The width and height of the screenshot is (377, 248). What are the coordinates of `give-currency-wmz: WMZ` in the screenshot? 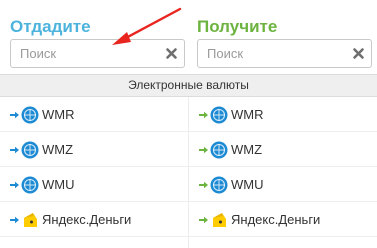 It's located at (41, 149).